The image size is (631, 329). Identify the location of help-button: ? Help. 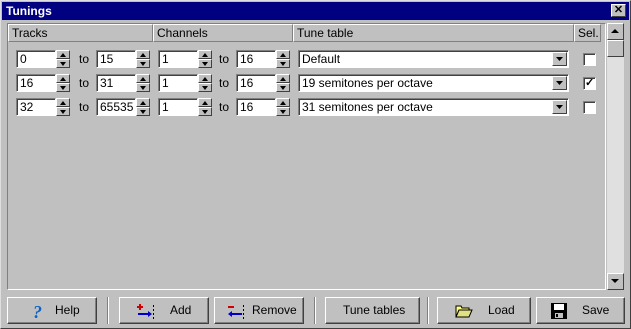
(52, 310).